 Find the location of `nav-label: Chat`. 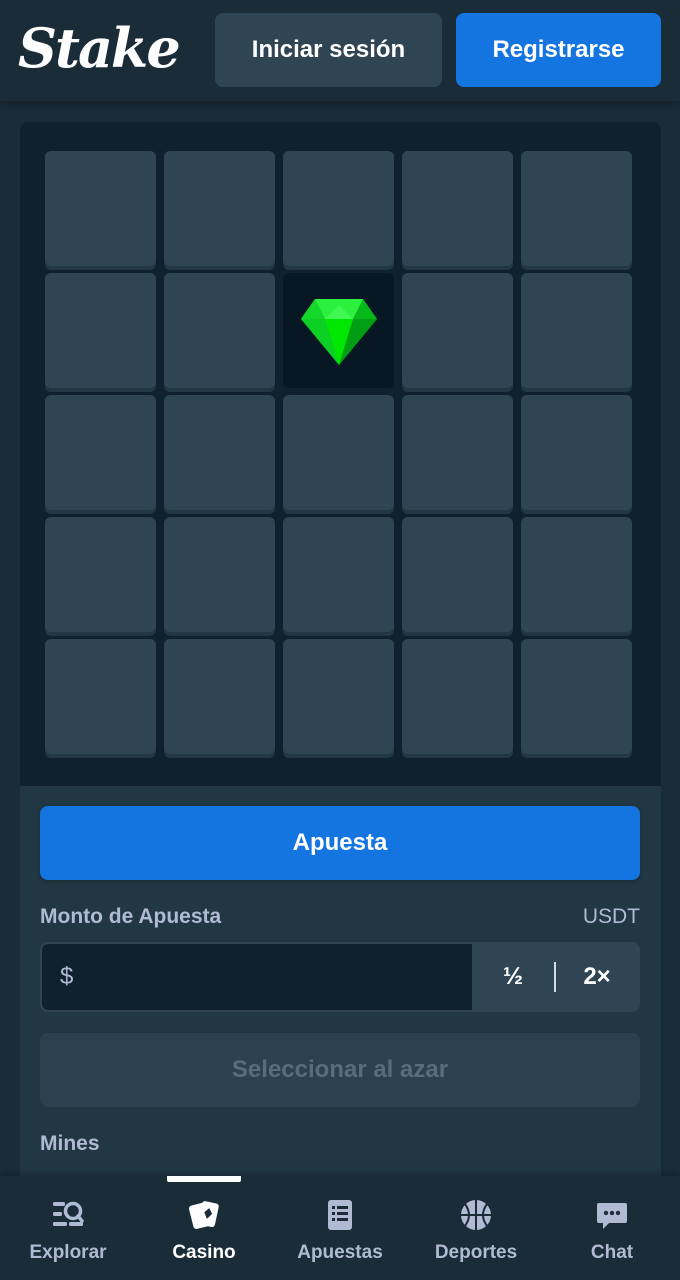

nav-label: Chat is located at coordinates (612, 1252).